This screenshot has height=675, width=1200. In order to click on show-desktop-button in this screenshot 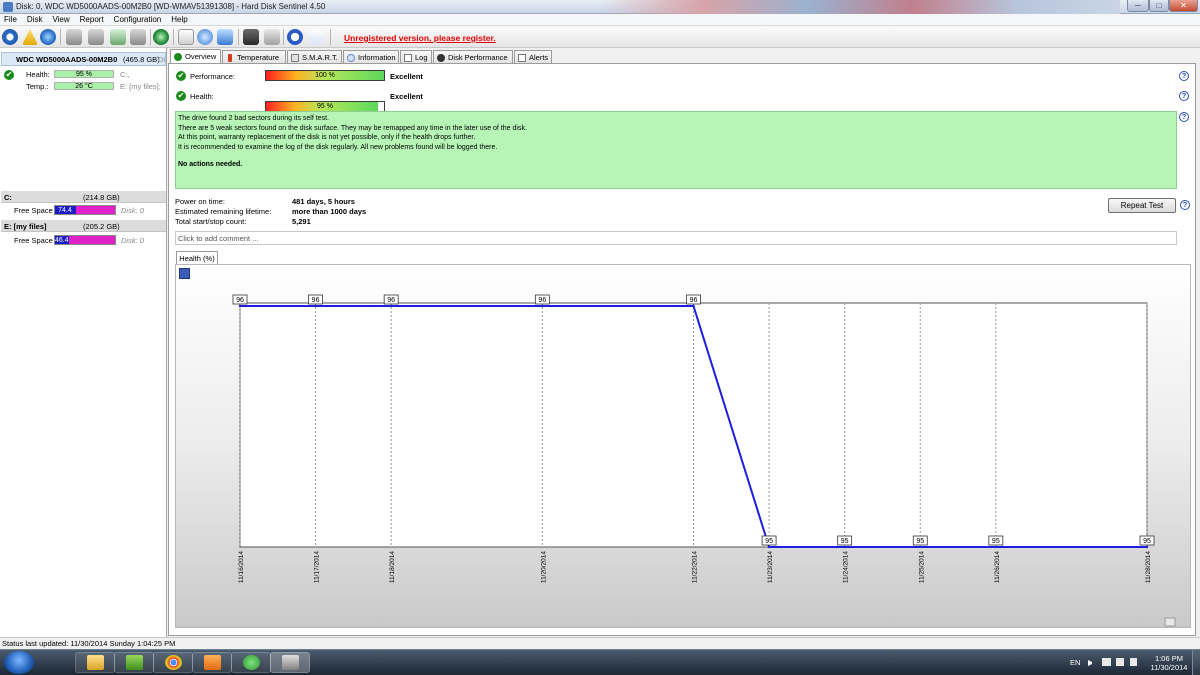, I will do `click(1196, 662)`.